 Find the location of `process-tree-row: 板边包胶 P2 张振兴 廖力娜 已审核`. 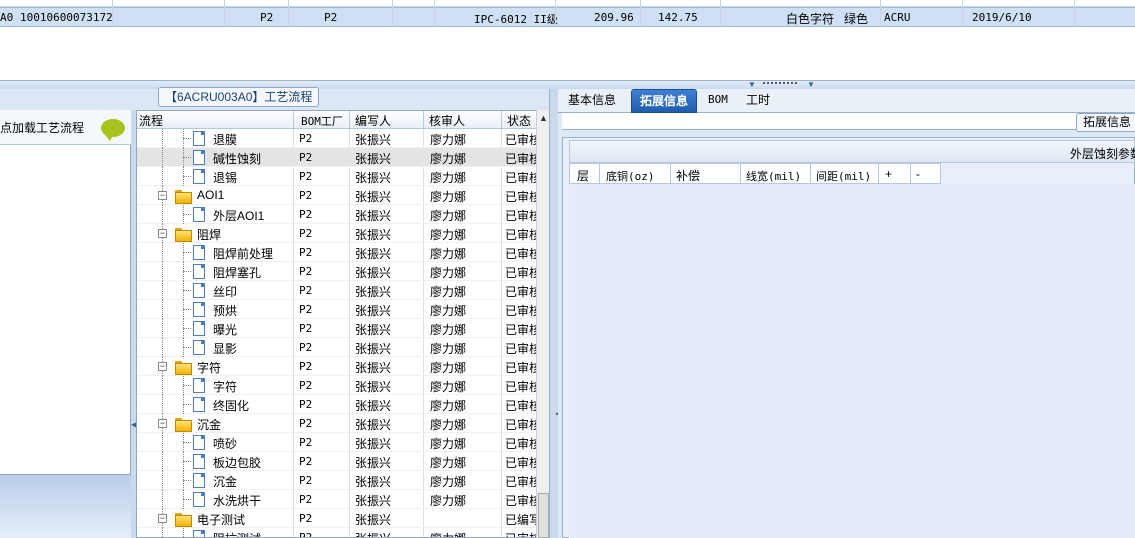

process-tree-row: 板边包胶 P2 张振兴 廖力娜 已审核 is located at coordinates (342, 461).